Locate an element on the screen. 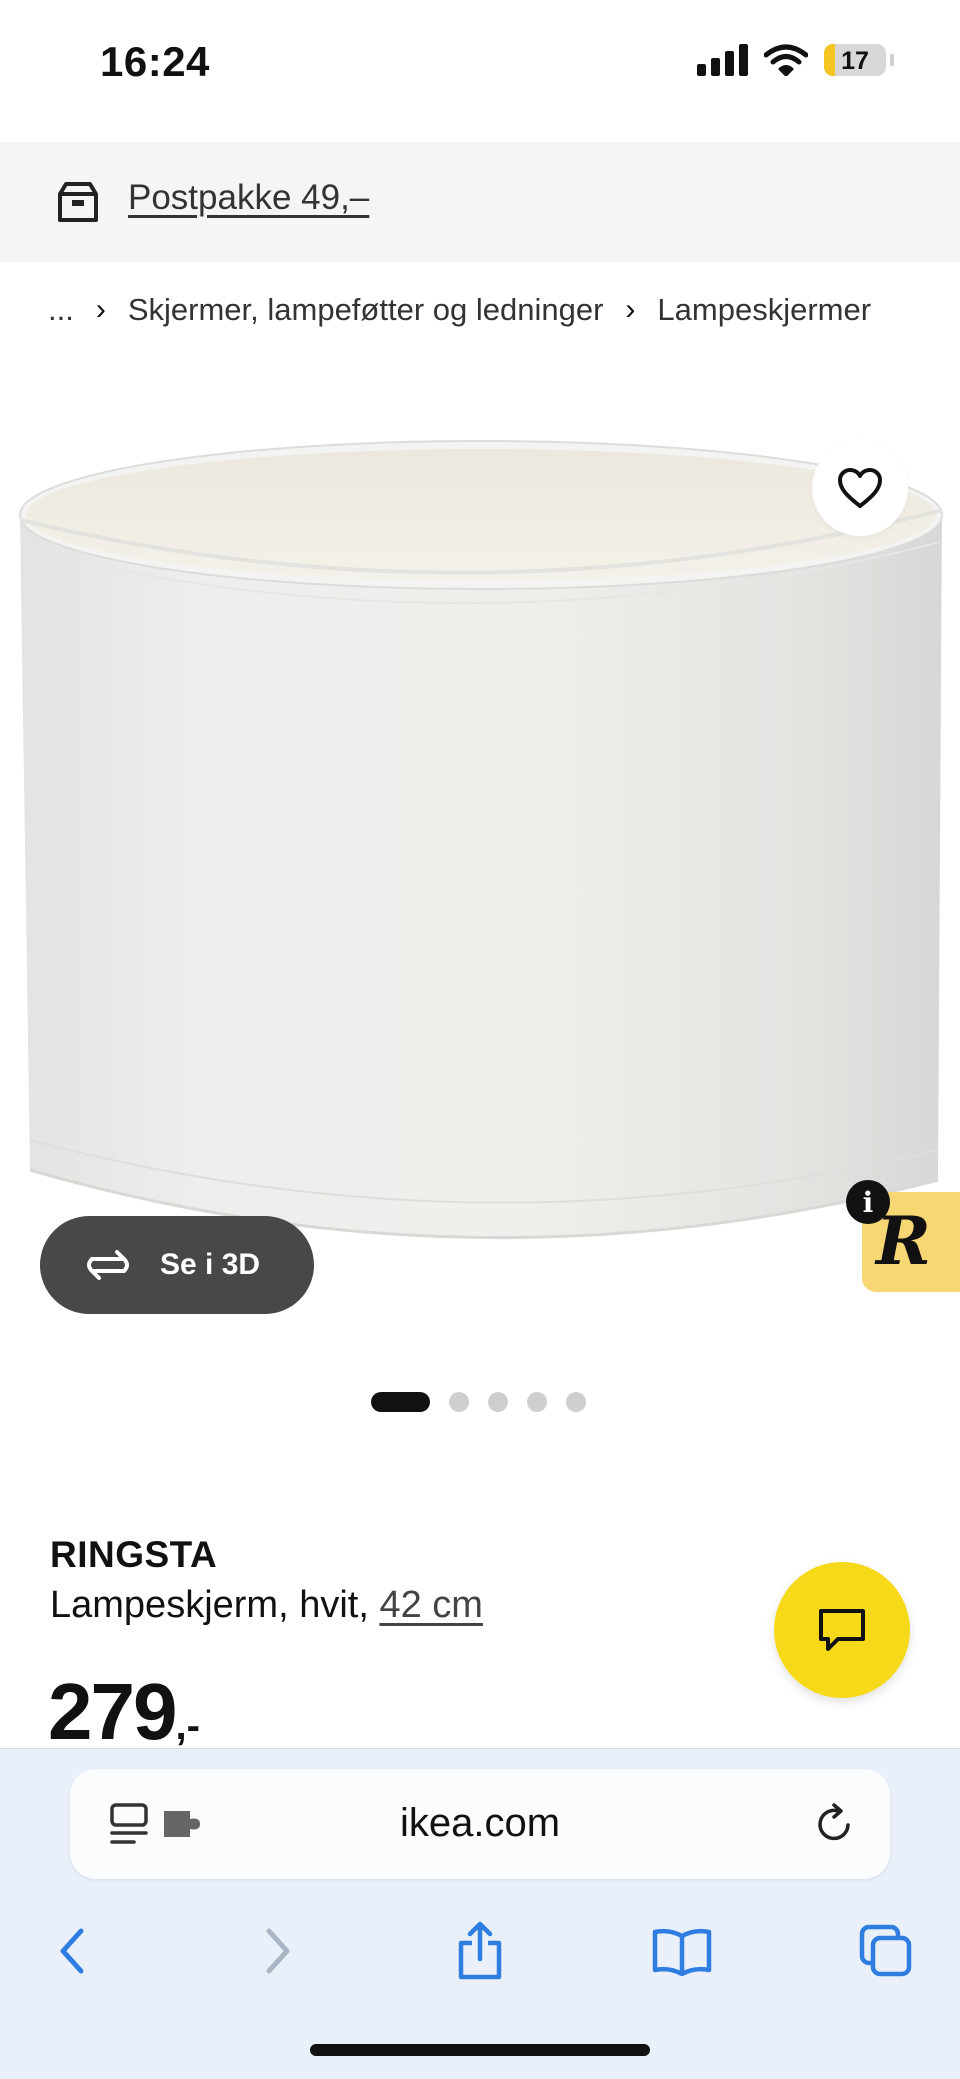 Image resolution: width=960 pixels, height=2079 pixels. url-text: ikea.com is located at coordinates (480, 1823).